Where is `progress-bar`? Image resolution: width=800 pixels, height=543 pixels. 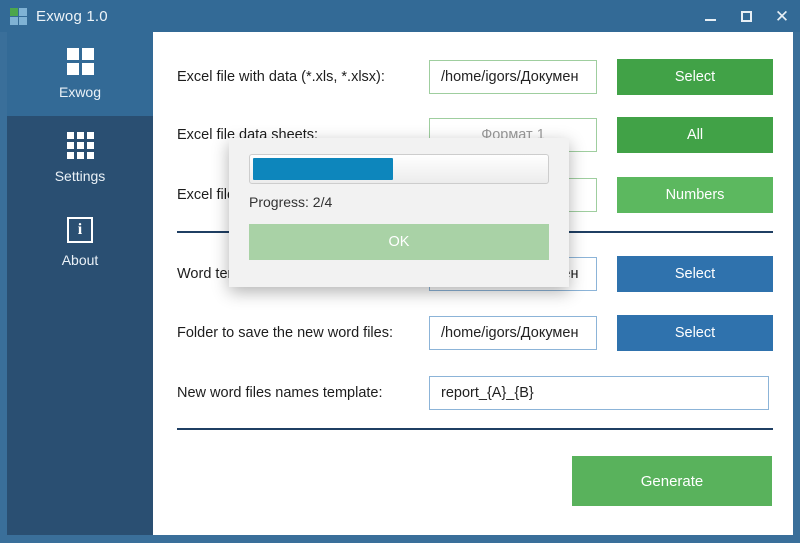 progress-bar is located at coordinates (399, 169).